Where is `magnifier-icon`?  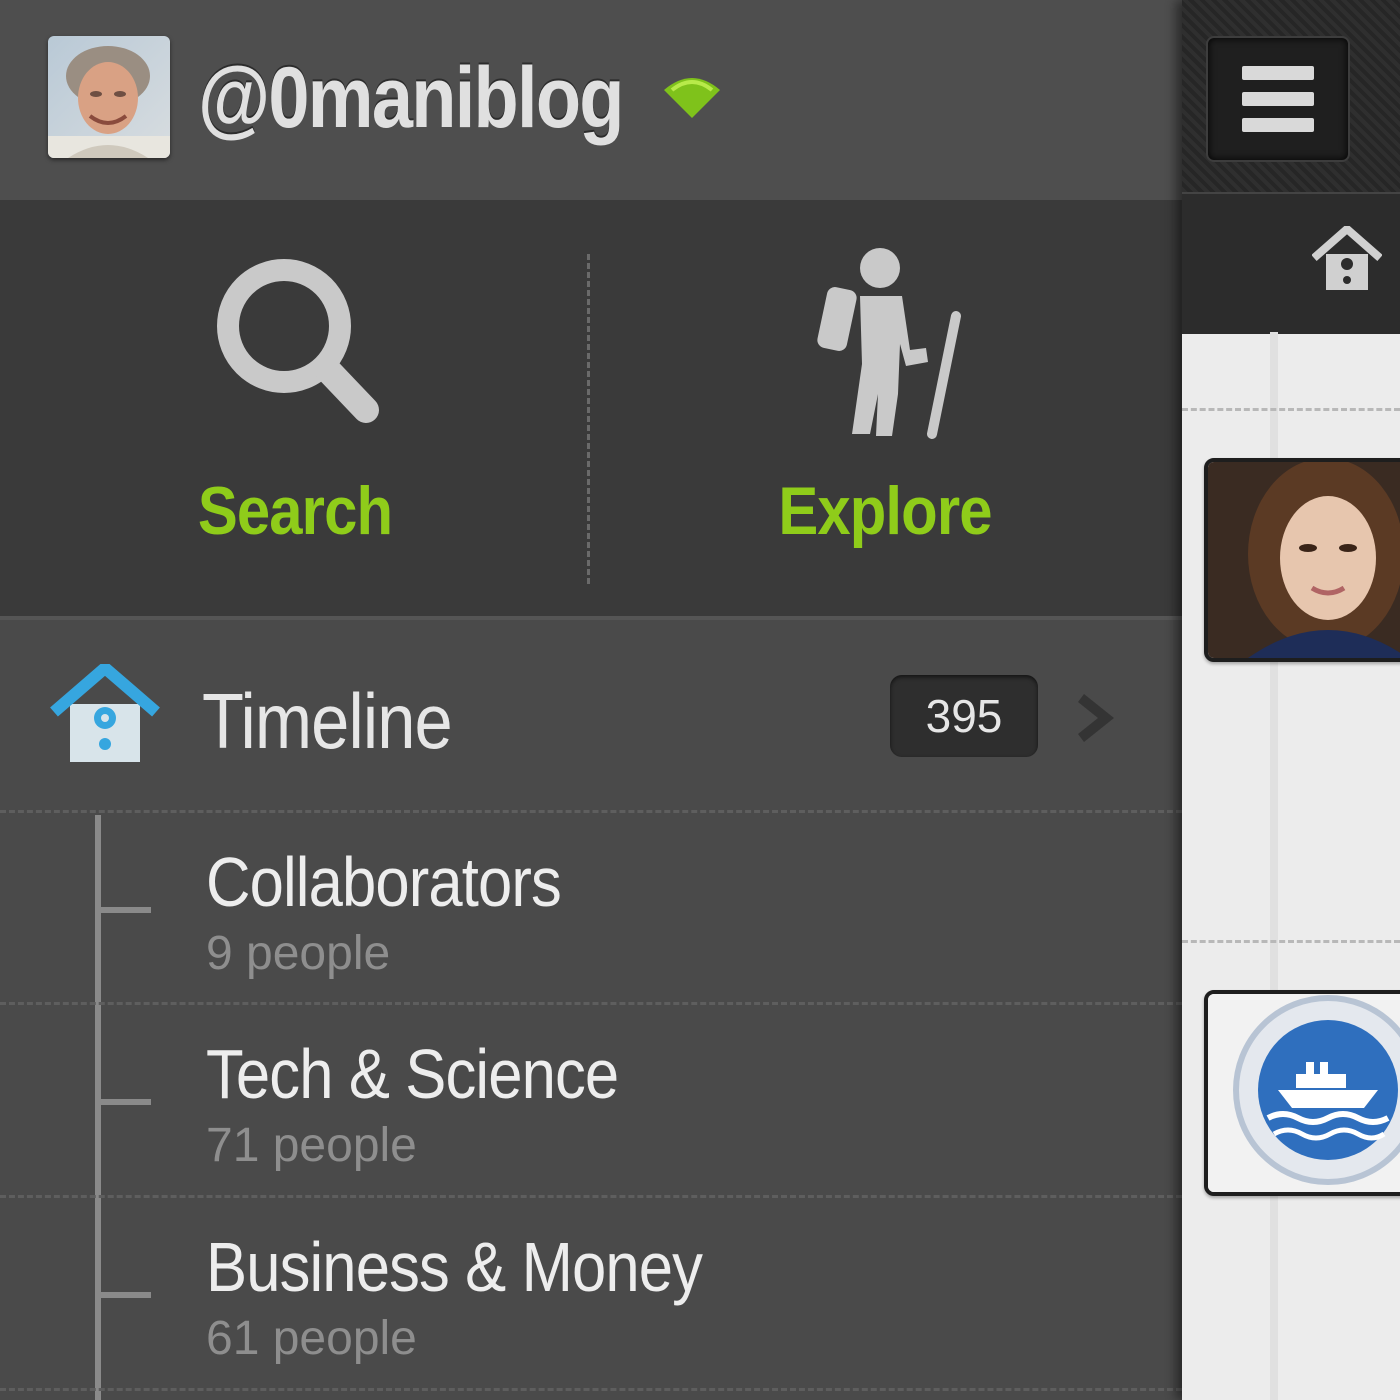
magnifier-icon is located at coordinates (298, 341).